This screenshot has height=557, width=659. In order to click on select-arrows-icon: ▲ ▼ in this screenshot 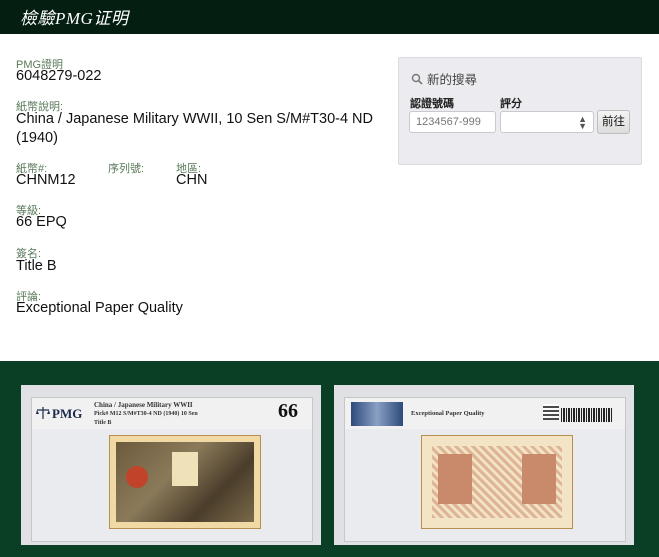, I will do `click(582, 122)`.